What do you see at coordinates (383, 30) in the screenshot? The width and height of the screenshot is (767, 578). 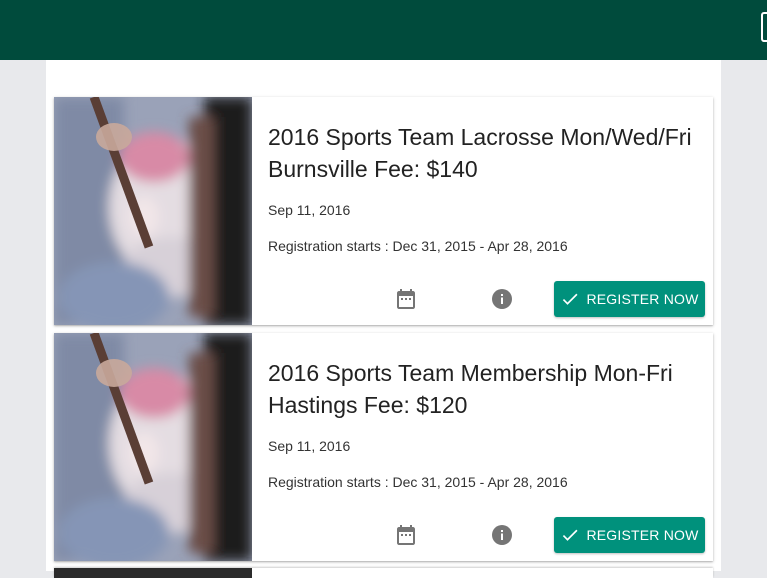 I see `top-app-bar` at bounding box center [383, 30].